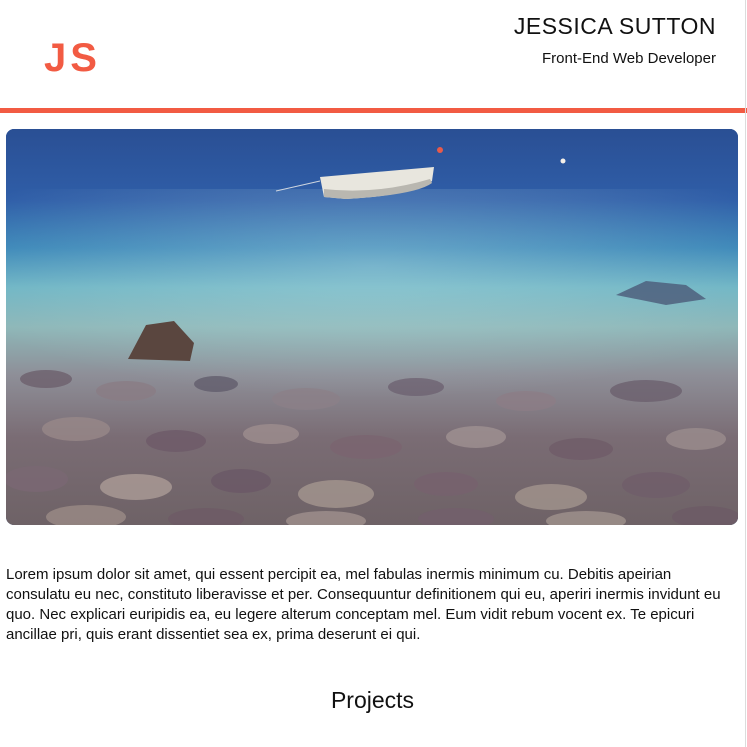 The height and width of the screenshot is (747, 747). Describe the element at coordinates (373, 110) in the screenshot. I see `header-accent-bar` at that location.